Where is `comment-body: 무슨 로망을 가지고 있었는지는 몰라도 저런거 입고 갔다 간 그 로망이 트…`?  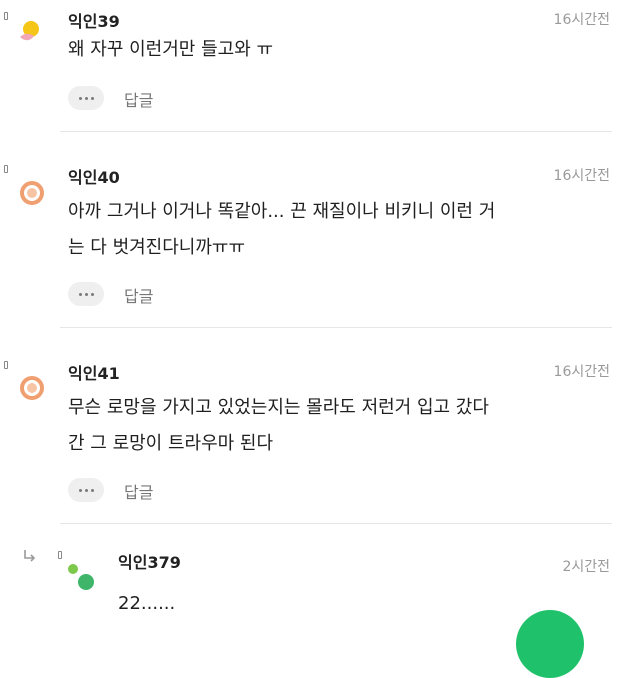
comment-body: 무슨 로망을 가지고 있었는지는 몰라도 저런거 입고 갔다 간 그 로망이 트… is located at coordinates (348, 426).